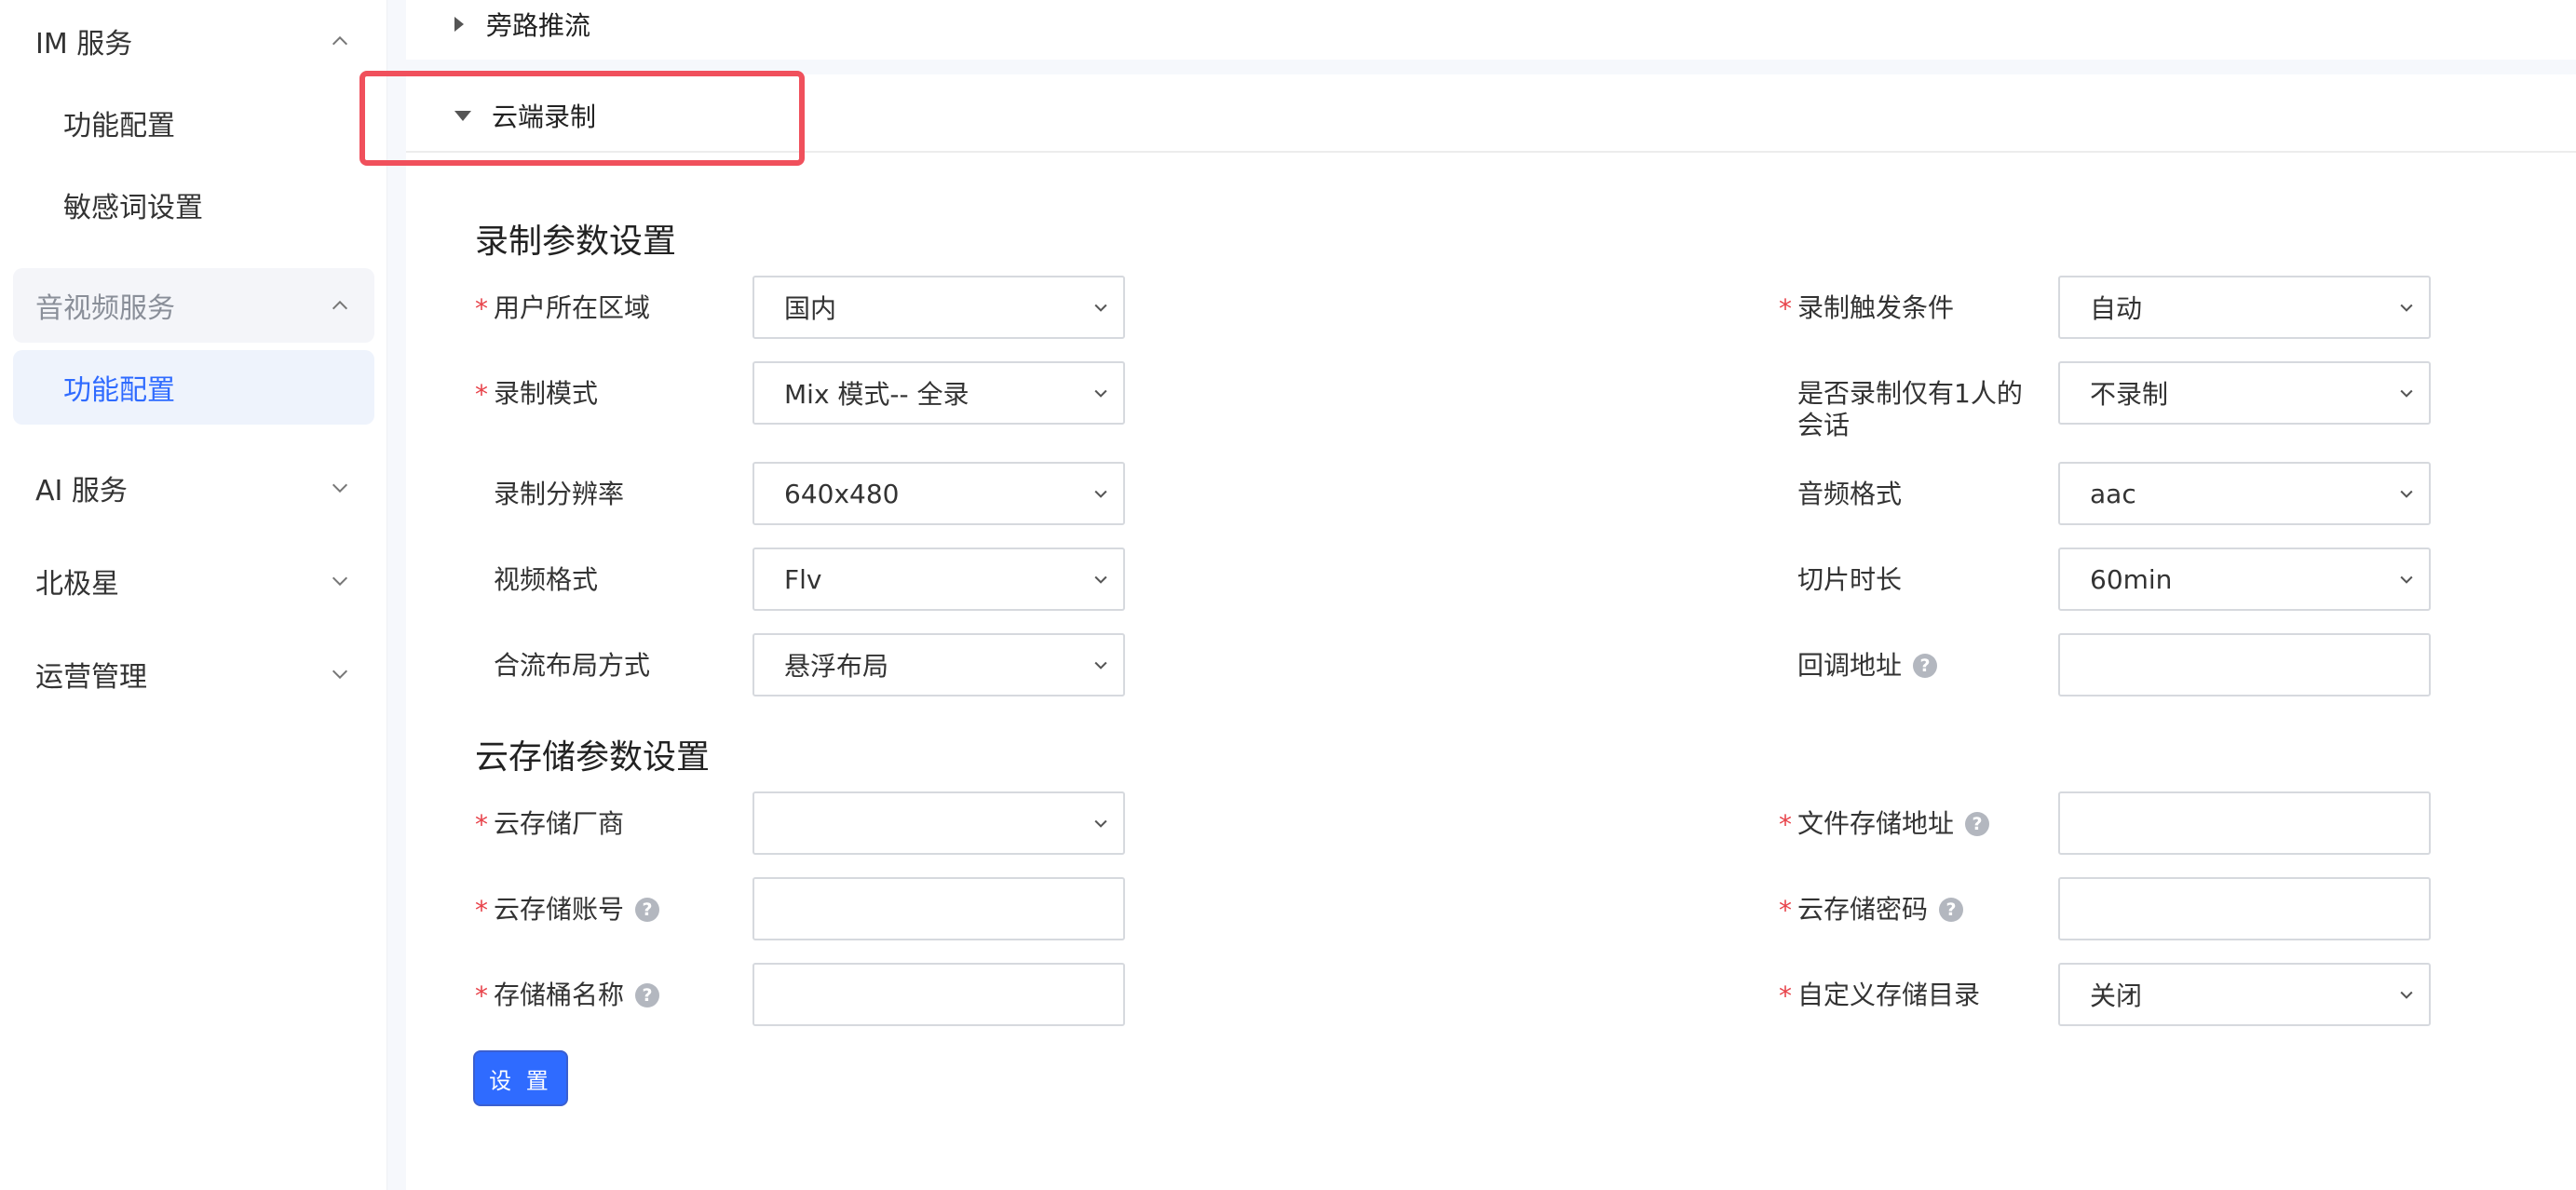 The image size is (2576, 1190). I want to click on cloud-recording-title: 云端录制, so click(544, 116).